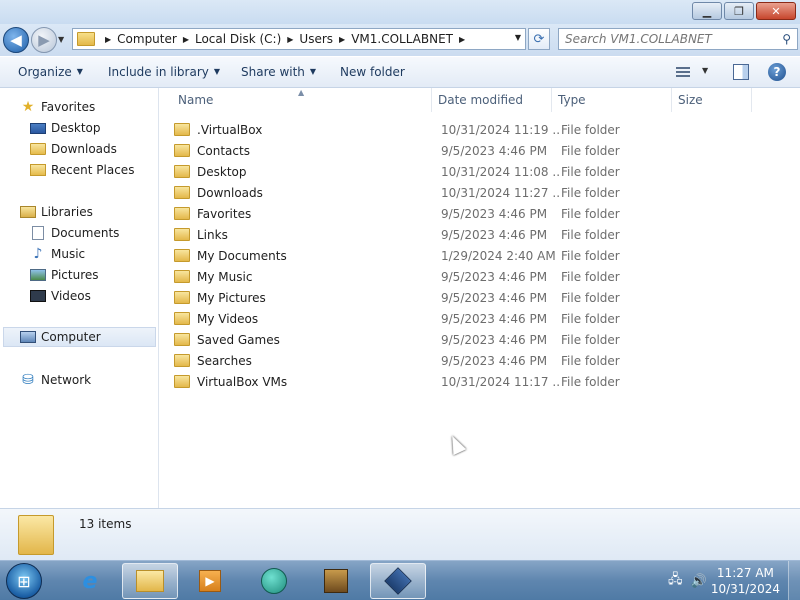 This screenshot has height=600, width=800. What do you see at coordinates (50, 72) in the screenshot?
I see `organize-button: Organize ▼` at bounding box center [50, 72].